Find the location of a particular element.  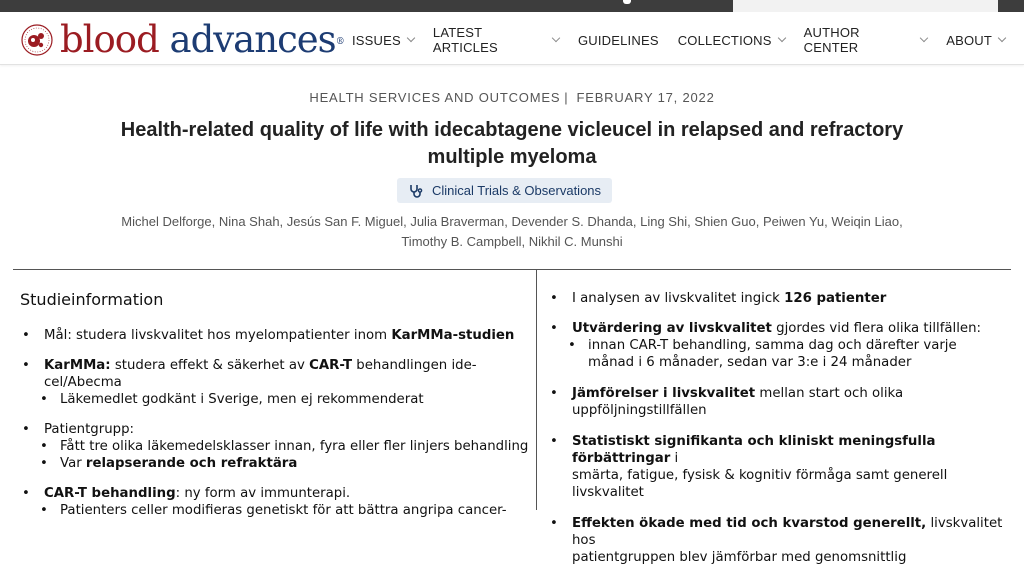

blood-cell-logo-icon is located at coordinates (37, 40).